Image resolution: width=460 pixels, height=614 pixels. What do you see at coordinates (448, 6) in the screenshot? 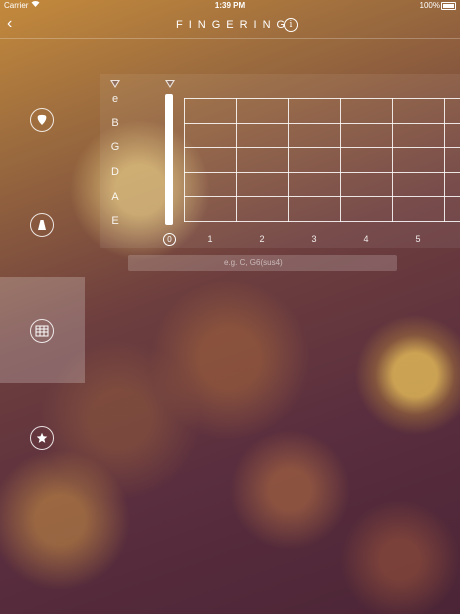
I see `battery-icon` at bounding box center [448, 6].